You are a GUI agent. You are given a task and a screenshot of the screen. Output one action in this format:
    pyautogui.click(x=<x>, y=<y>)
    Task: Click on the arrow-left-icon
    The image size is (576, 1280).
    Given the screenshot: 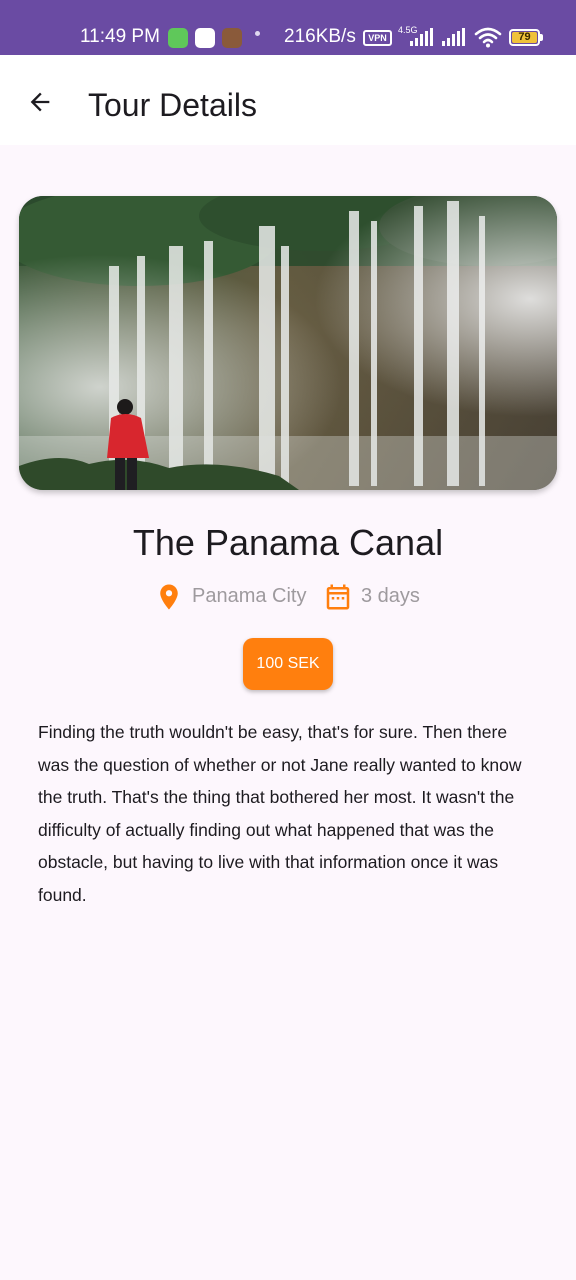 What is the action you would take?
    pyautogui.click(x=40, y=102)
    